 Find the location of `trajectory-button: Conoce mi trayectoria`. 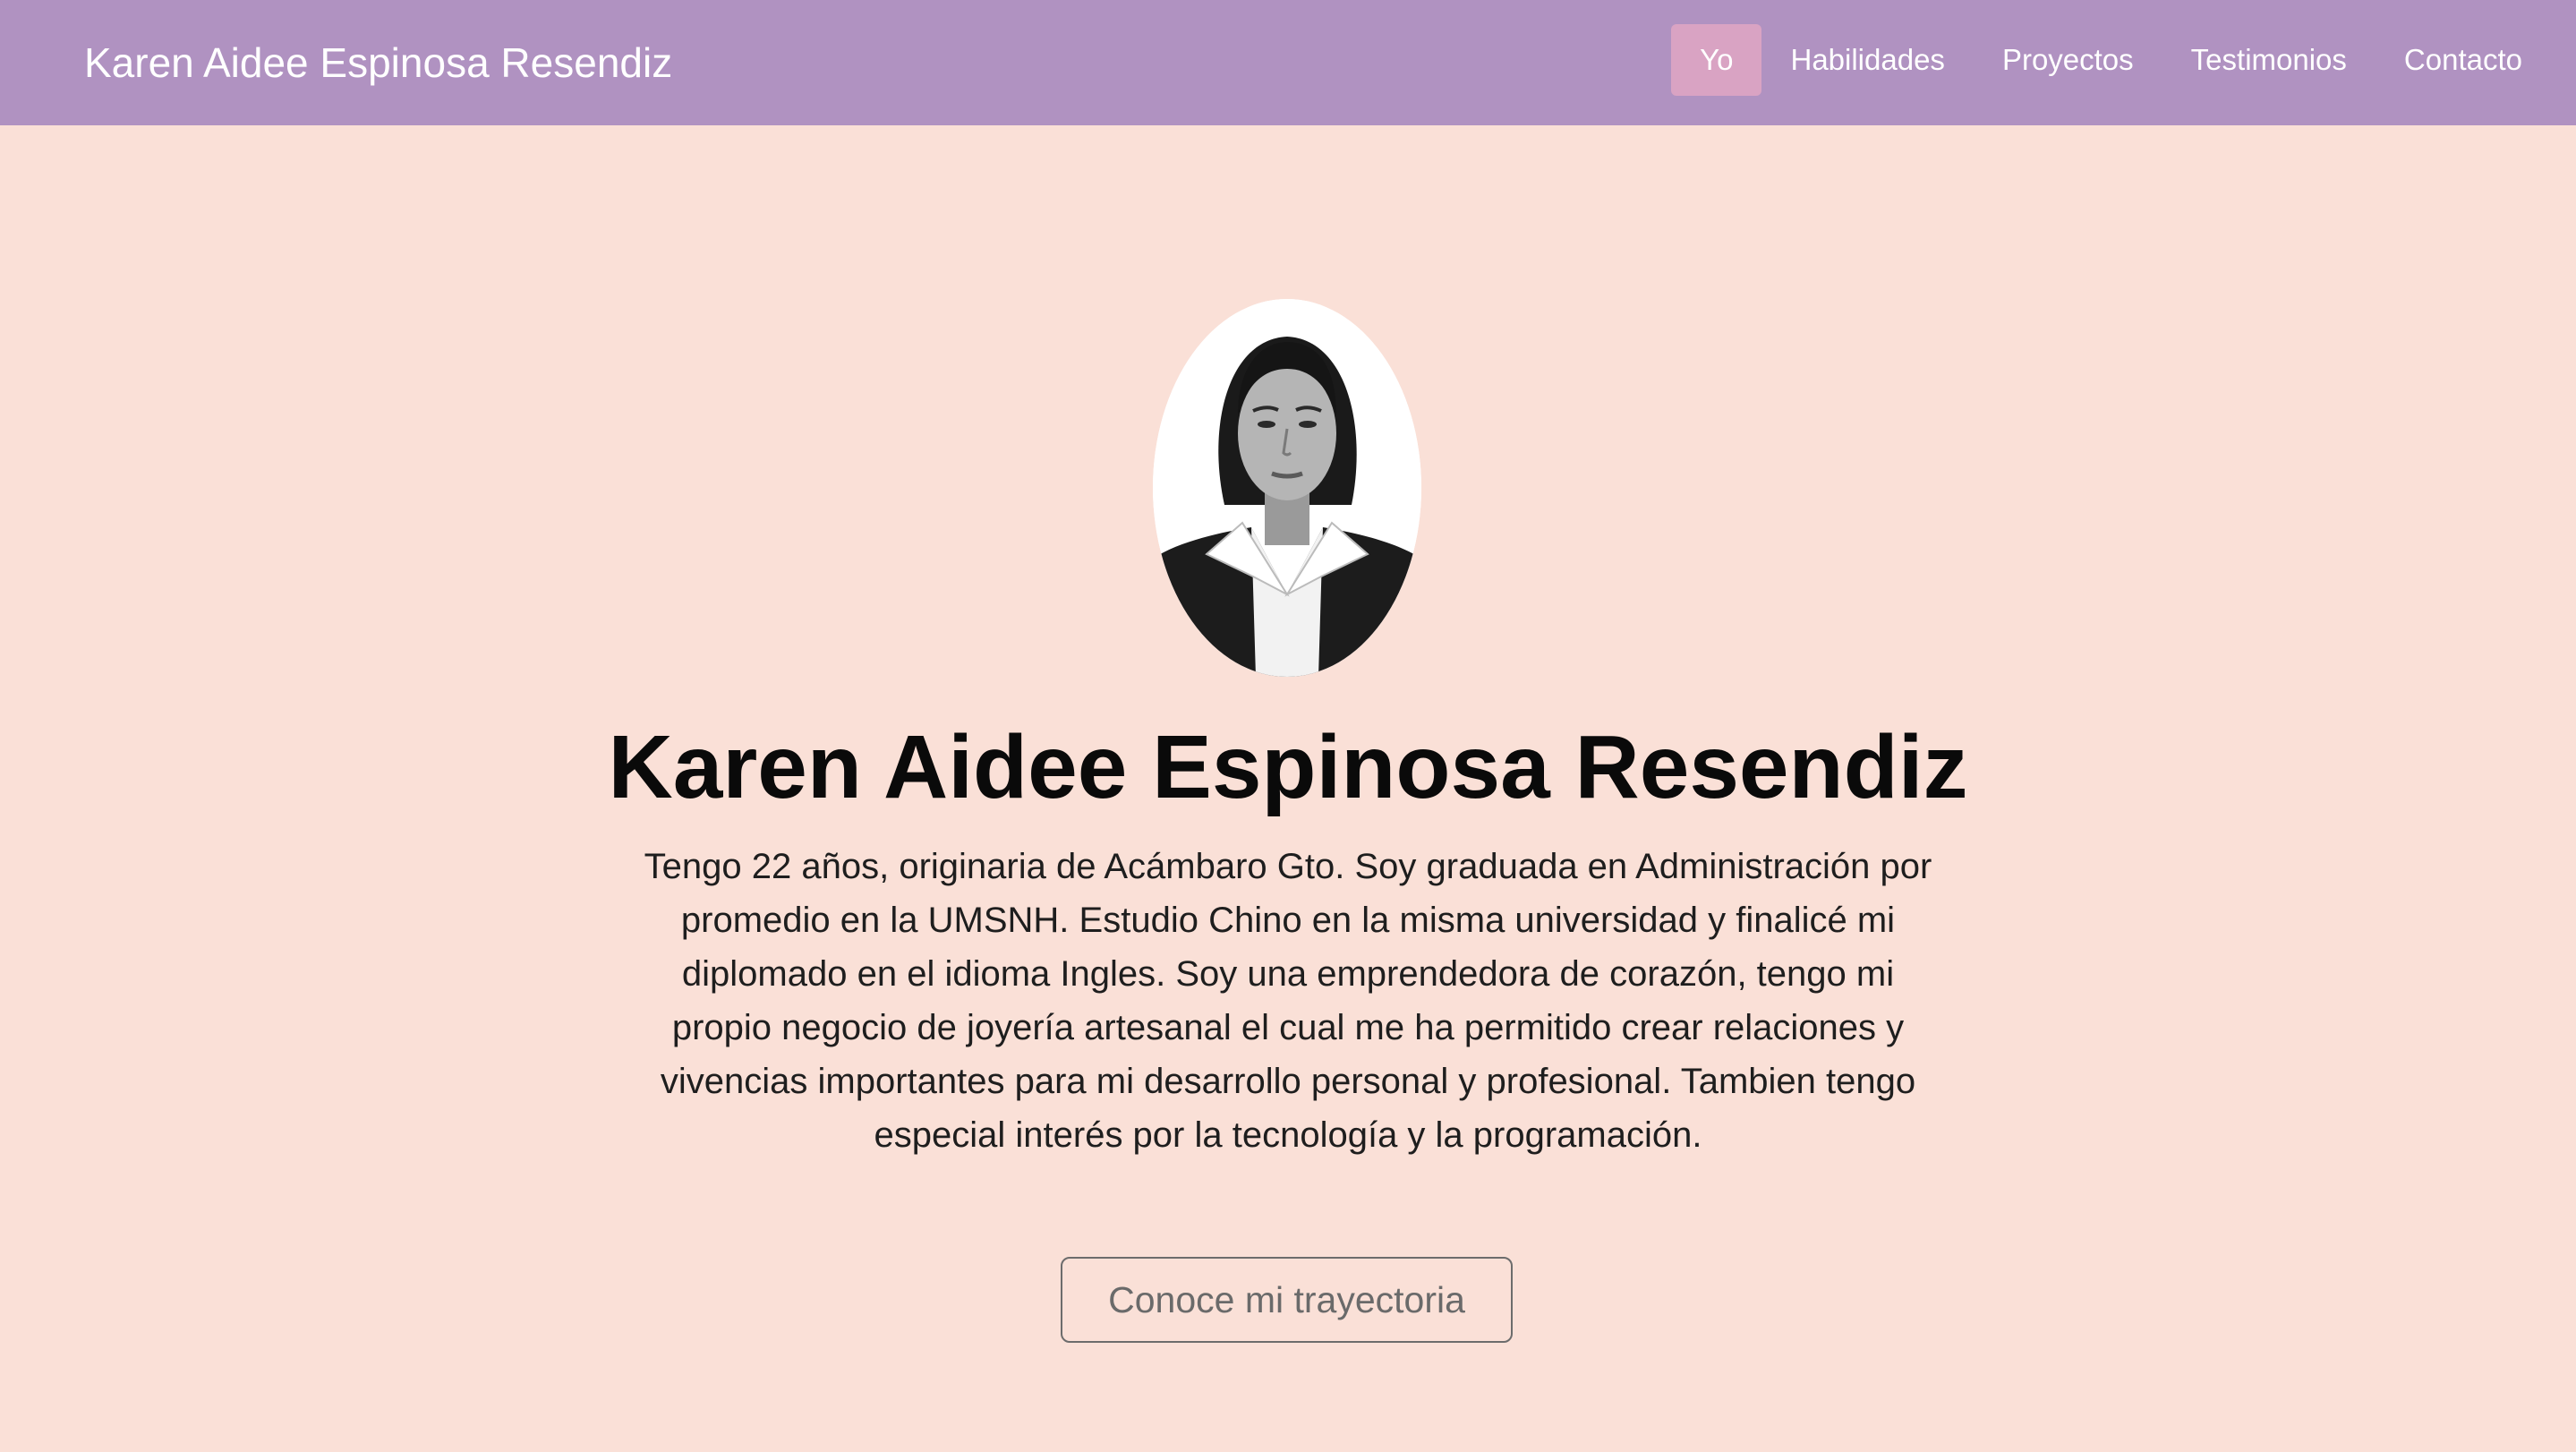

trajectory-button: Conoce mi trayectoria is located at coordinates (1287, 1300).